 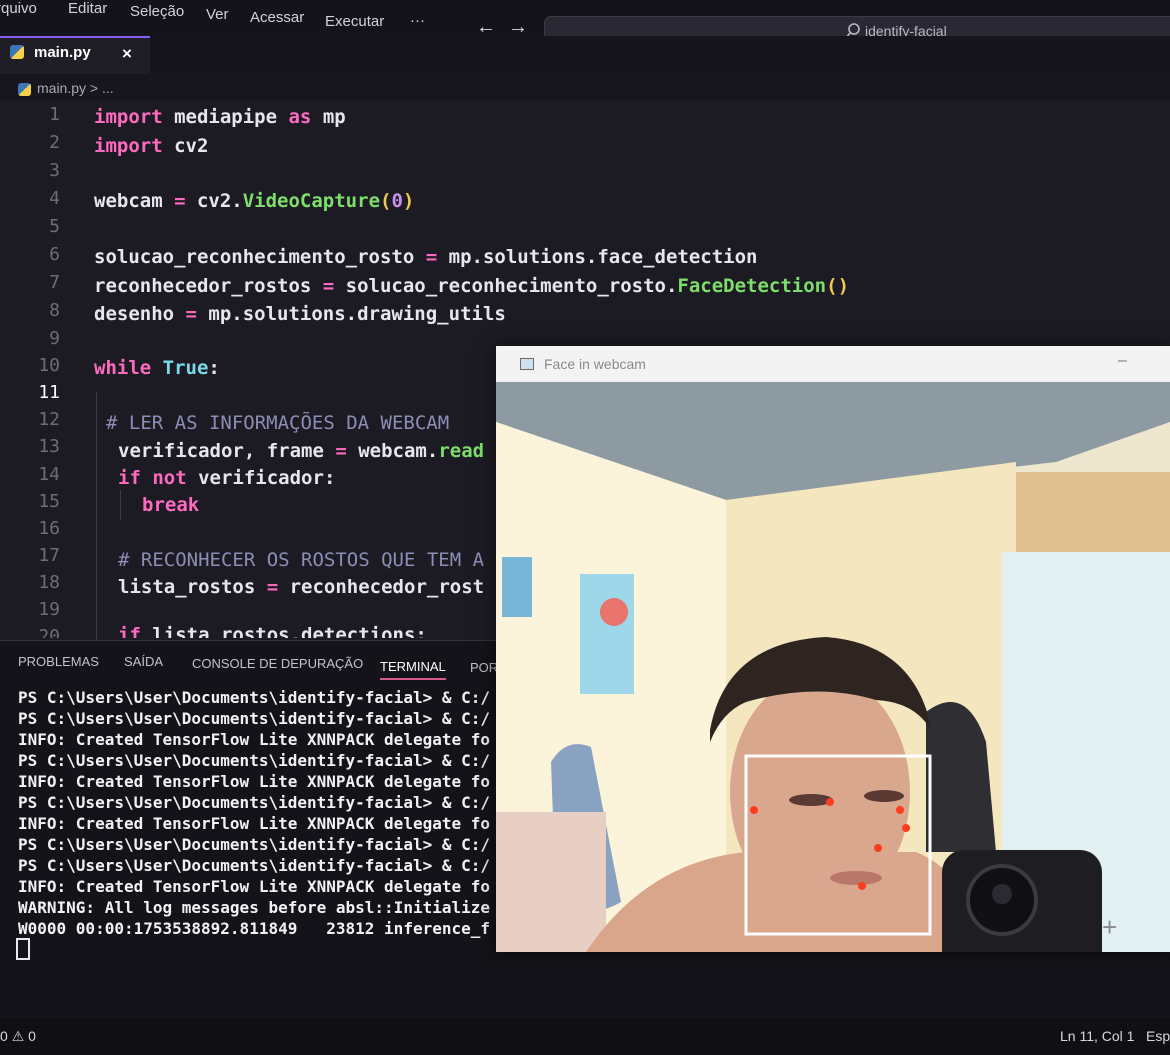 What do you see at coordinates (49, 632) in the screenshot?
I see `line-number: 20` at bounding box center [49, 632].